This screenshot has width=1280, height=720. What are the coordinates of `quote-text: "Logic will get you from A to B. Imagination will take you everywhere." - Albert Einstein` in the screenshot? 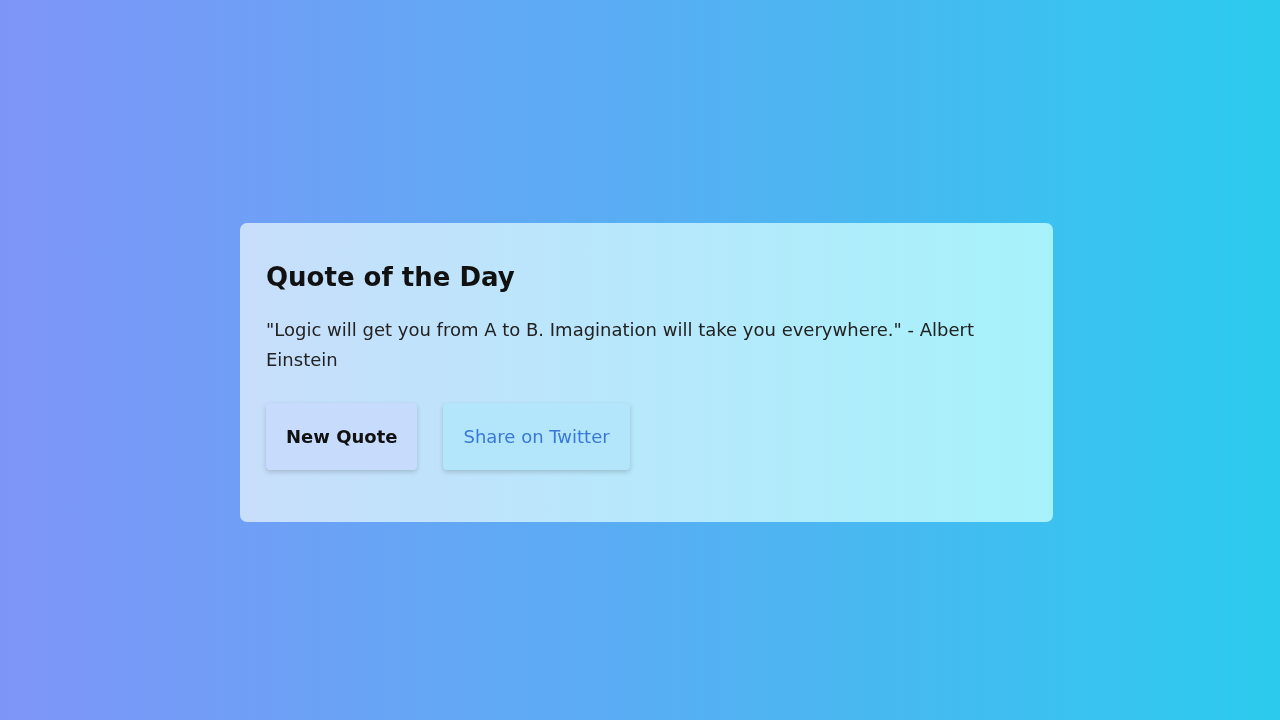 It's located at (620, 345).